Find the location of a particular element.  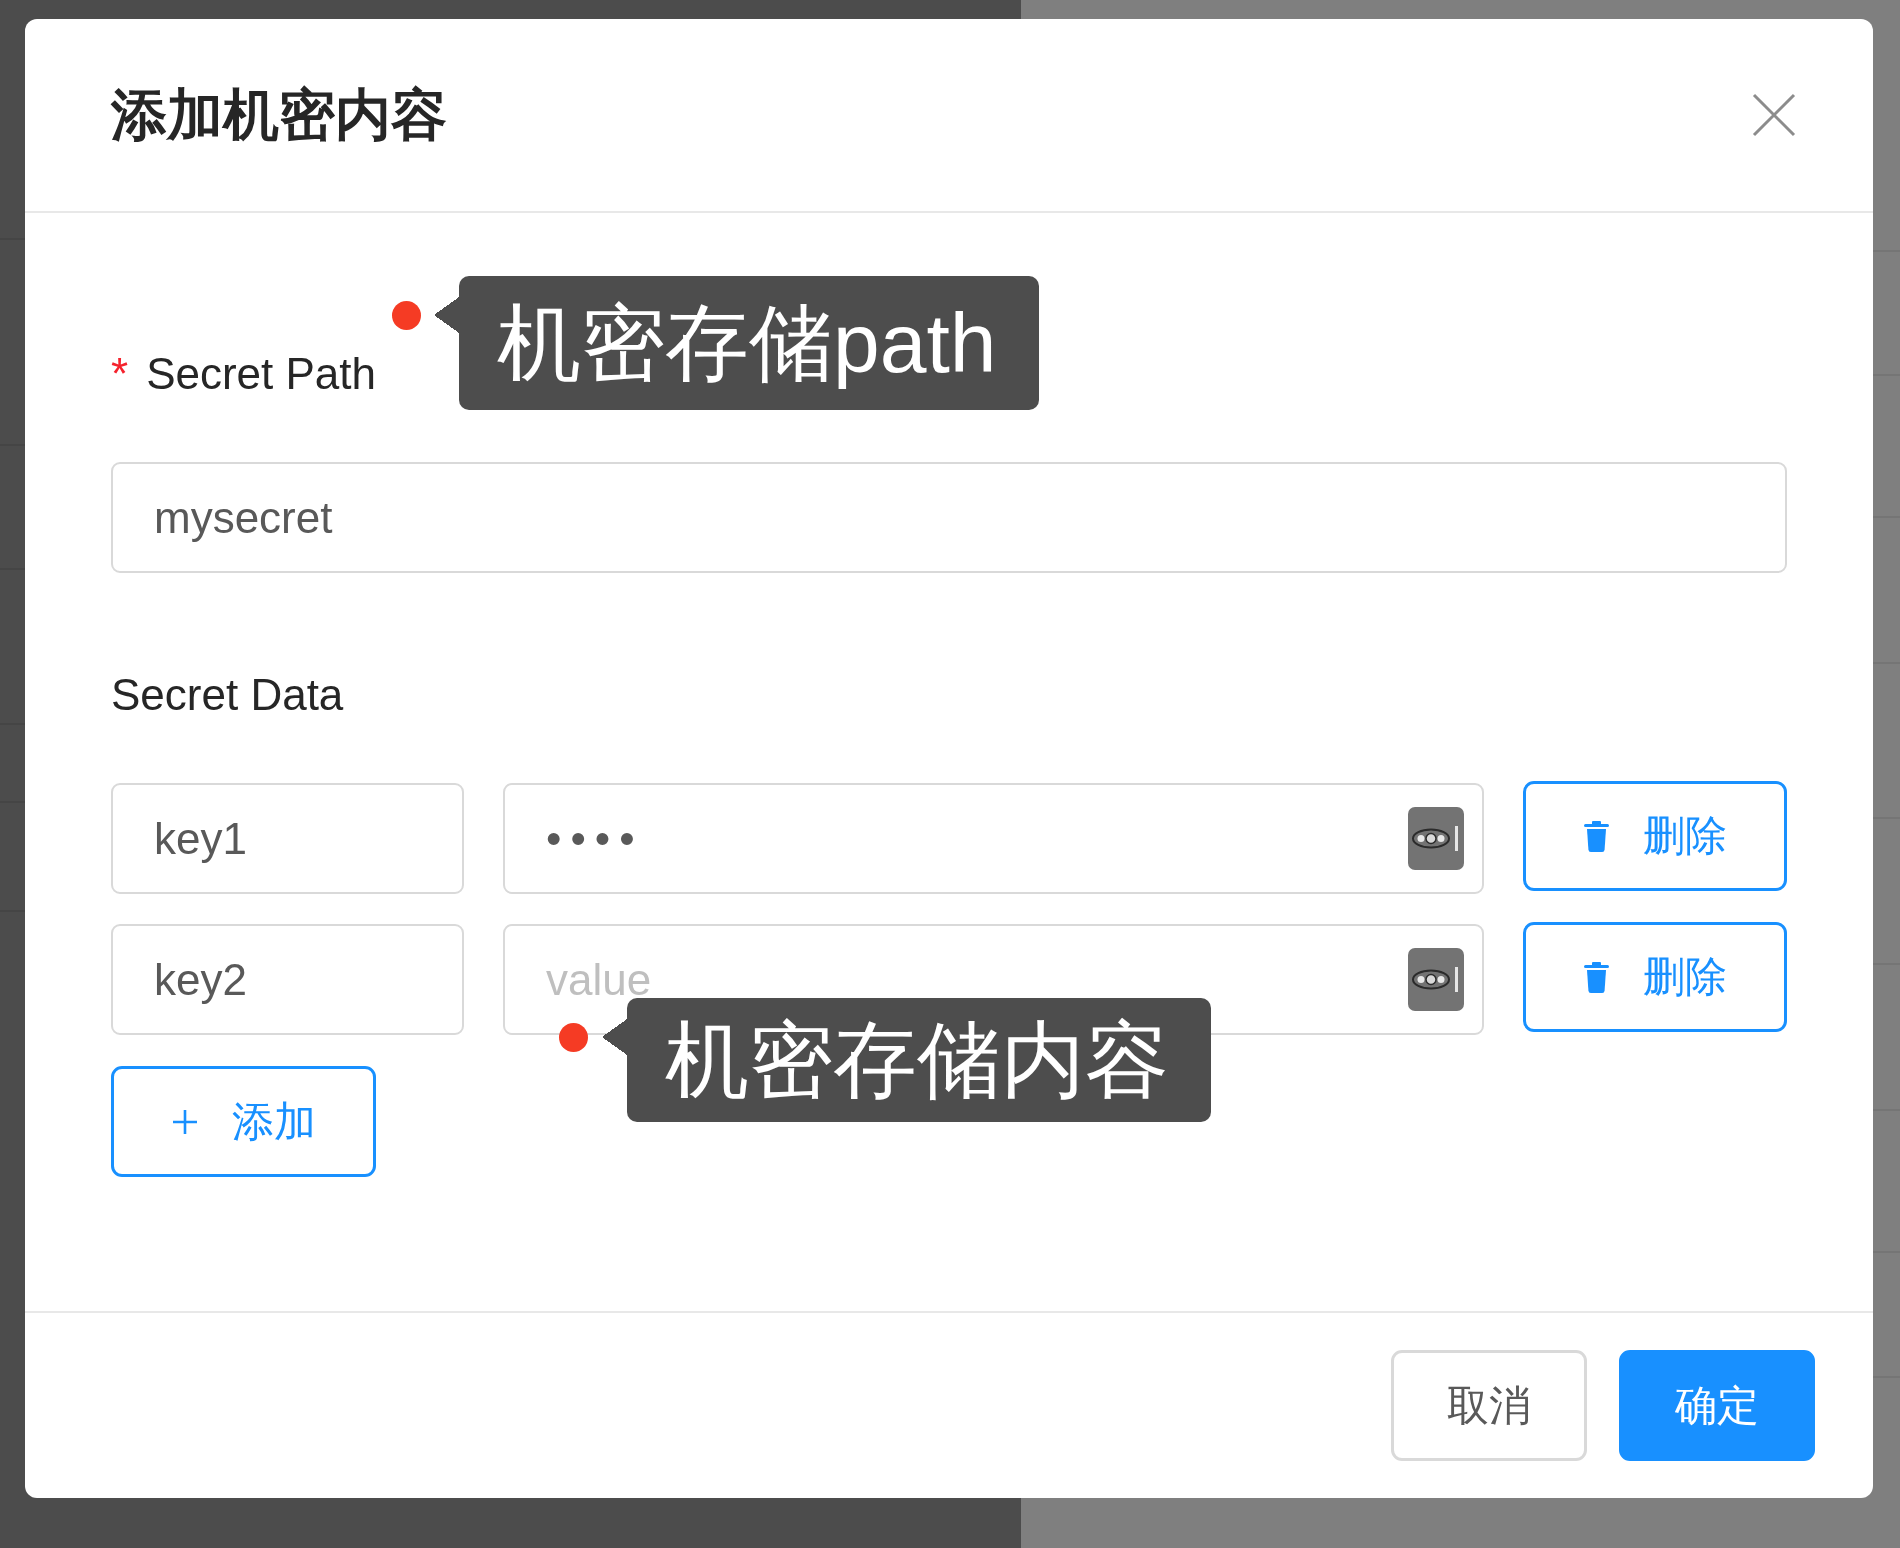

path-input: mysecret is located at coordinates (949, 517).